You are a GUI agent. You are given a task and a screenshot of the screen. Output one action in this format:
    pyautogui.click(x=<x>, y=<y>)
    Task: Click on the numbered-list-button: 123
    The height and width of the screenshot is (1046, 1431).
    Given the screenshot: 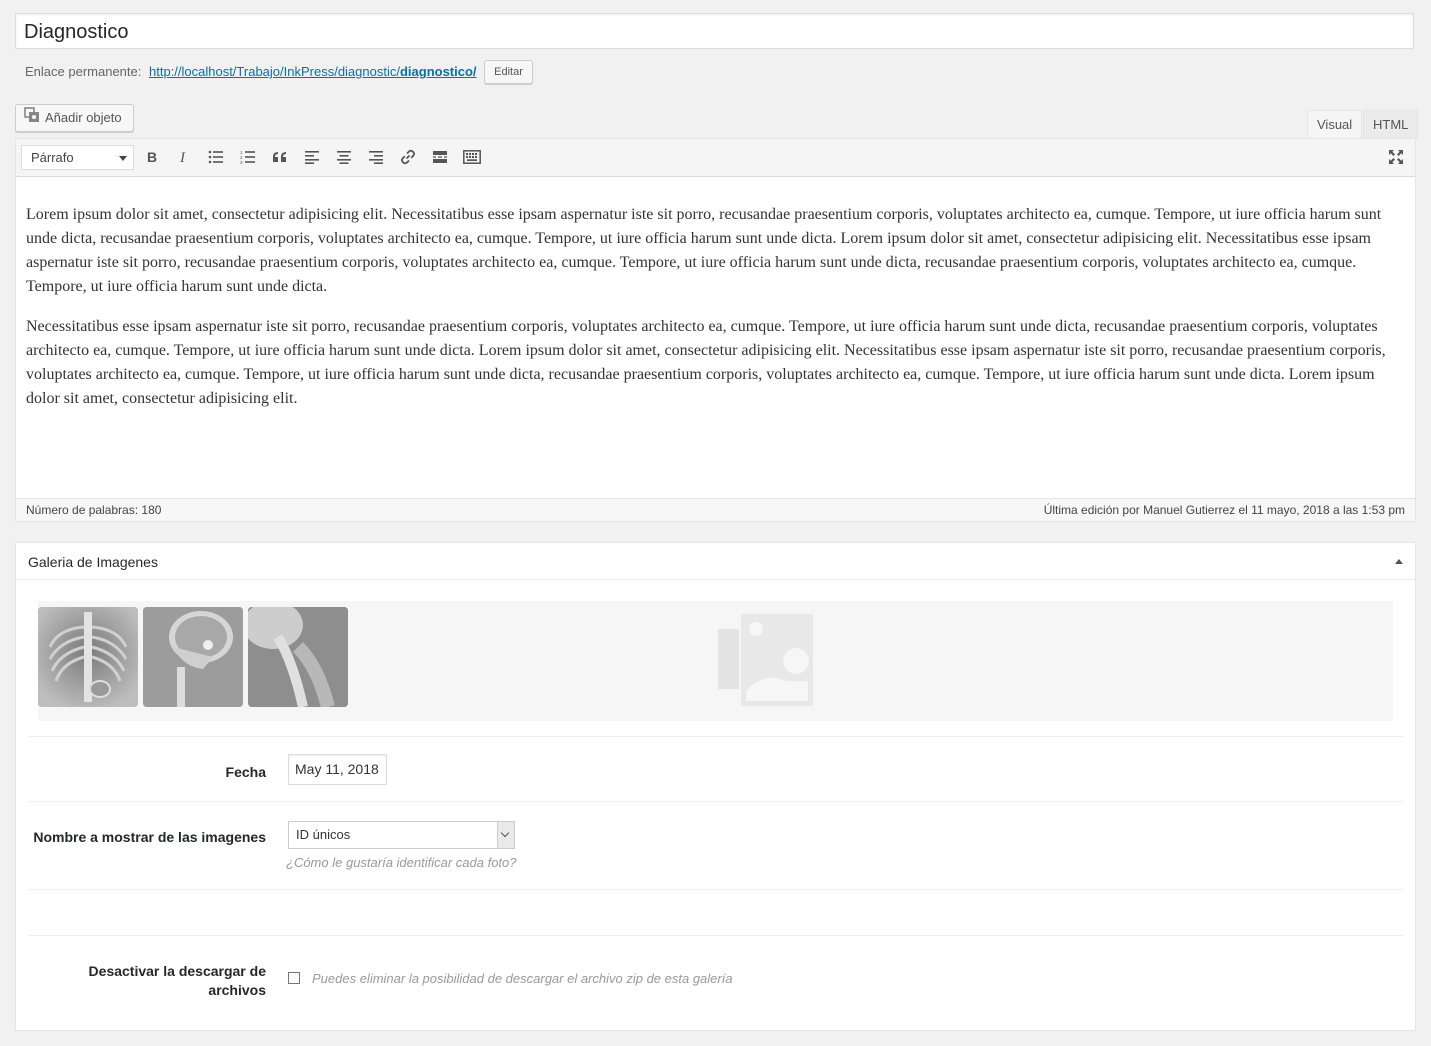 What is the action you would take?
    pyautogui.click(x=248, y=158)
    